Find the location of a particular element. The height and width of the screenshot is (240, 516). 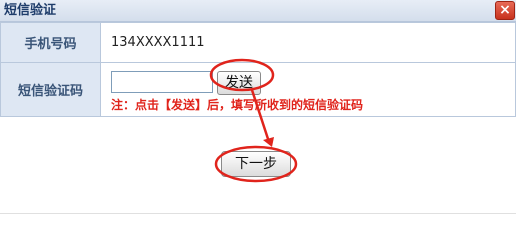

phone-value: 134XXXX1111 is located at coordinates (308, 42).